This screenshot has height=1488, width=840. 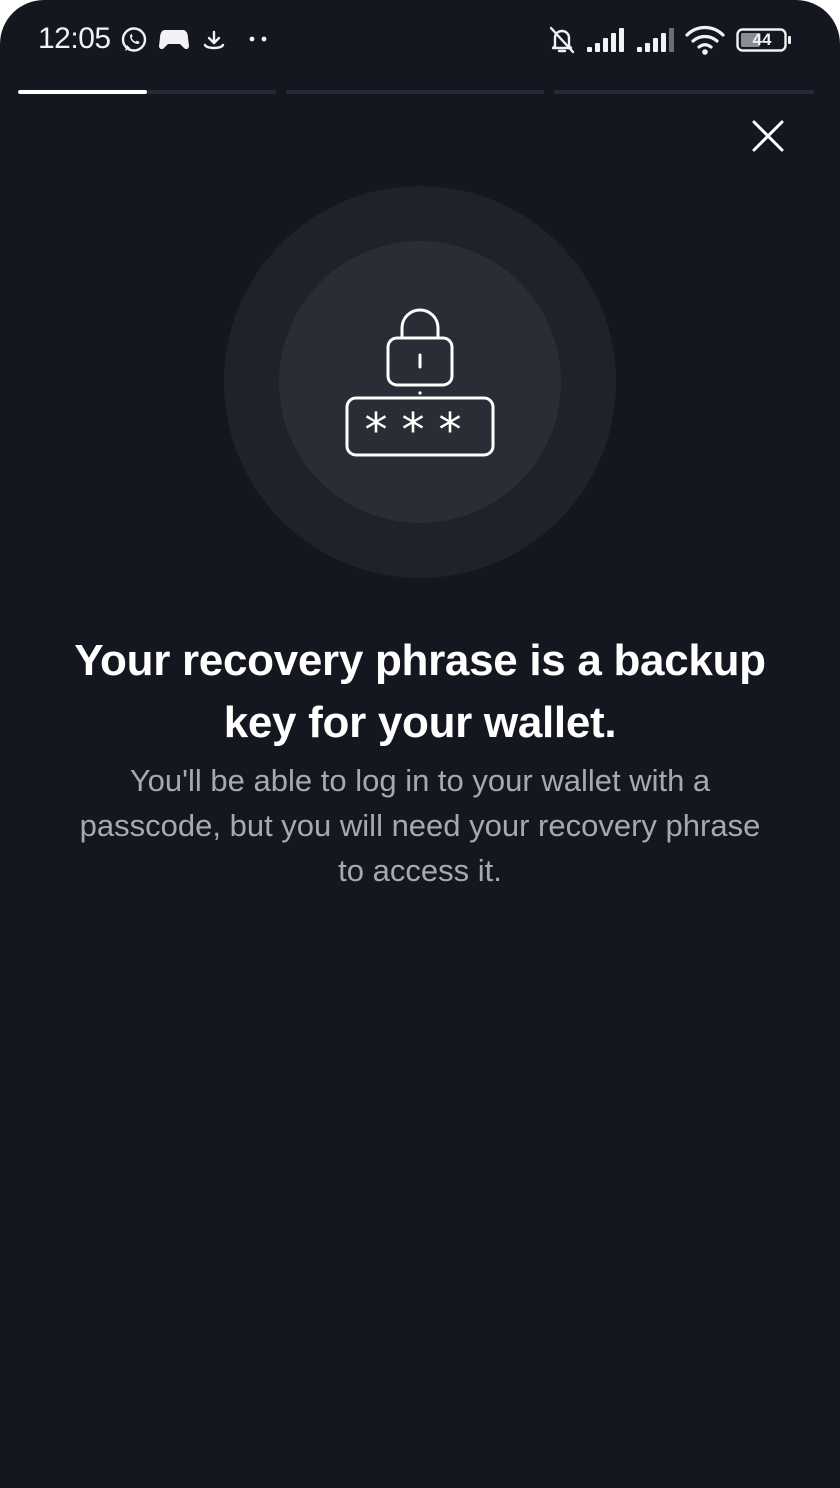 What do you see at coordinates (134, 39) in the screenshot?
I see `whatsapp-icon` at bounding box center [134, 39].